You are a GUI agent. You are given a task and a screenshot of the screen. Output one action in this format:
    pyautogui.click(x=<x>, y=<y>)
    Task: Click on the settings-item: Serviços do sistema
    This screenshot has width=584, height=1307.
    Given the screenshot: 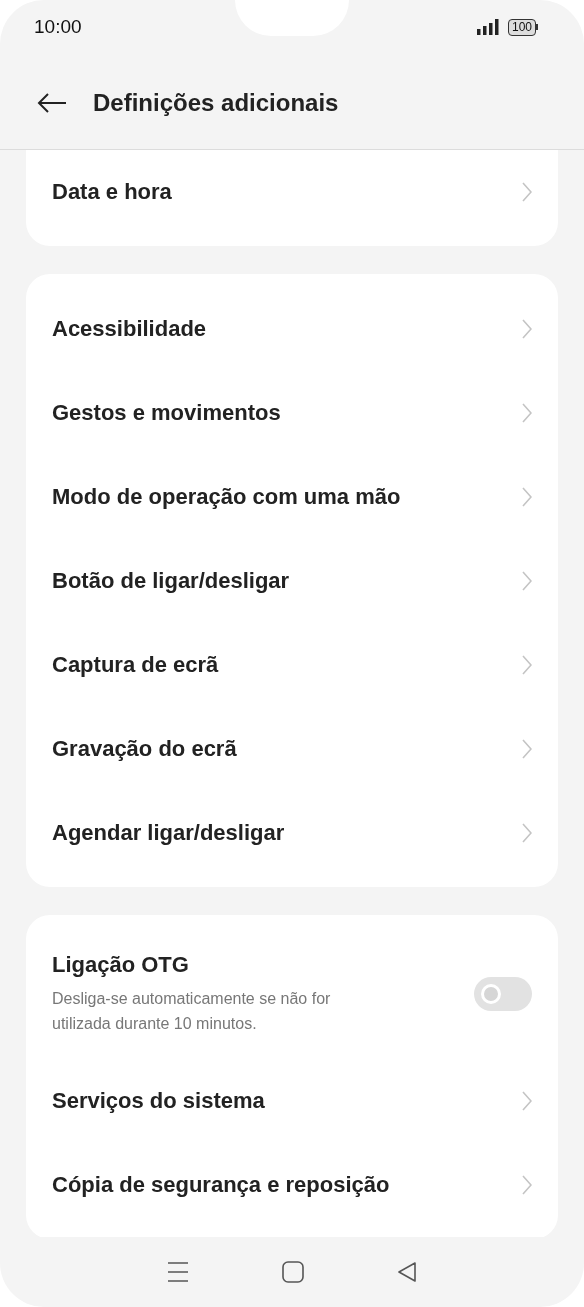 What is the action you would take?
    pyautogui.click(x=158, y=1101)
    